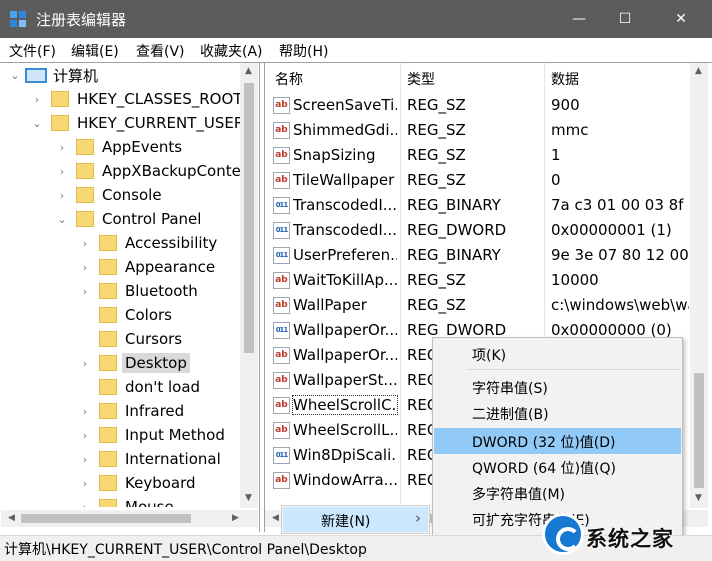 This screenshot has height=561, width=712. I want to click on tree-vertical-scrollbar: ▲ ▼, so click(249, 285).